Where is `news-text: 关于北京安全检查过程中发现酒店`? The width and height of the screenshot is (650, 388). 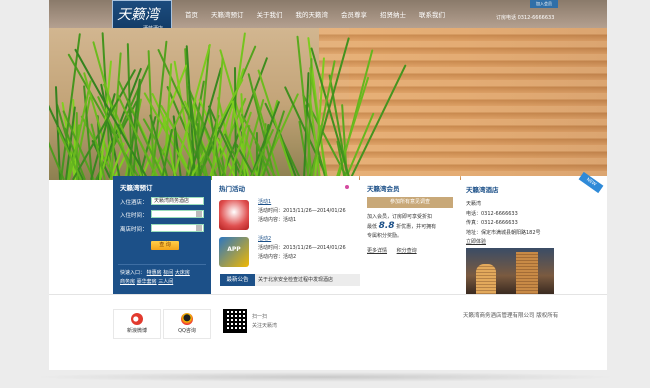
news-text: 关于北京安全检查过程中发现酒店 is located at coordinates (295, 280).